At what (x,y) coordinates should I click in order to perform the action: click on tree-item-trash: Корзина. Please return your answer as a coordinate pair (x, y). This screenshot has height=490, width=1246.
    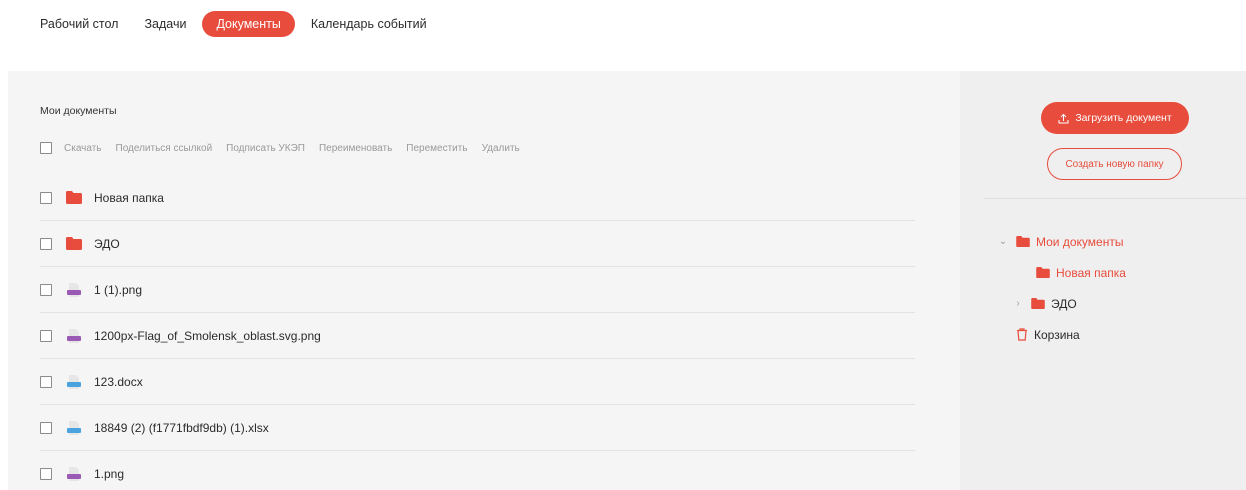
    Looking at the image, I should click on (1062, 334).